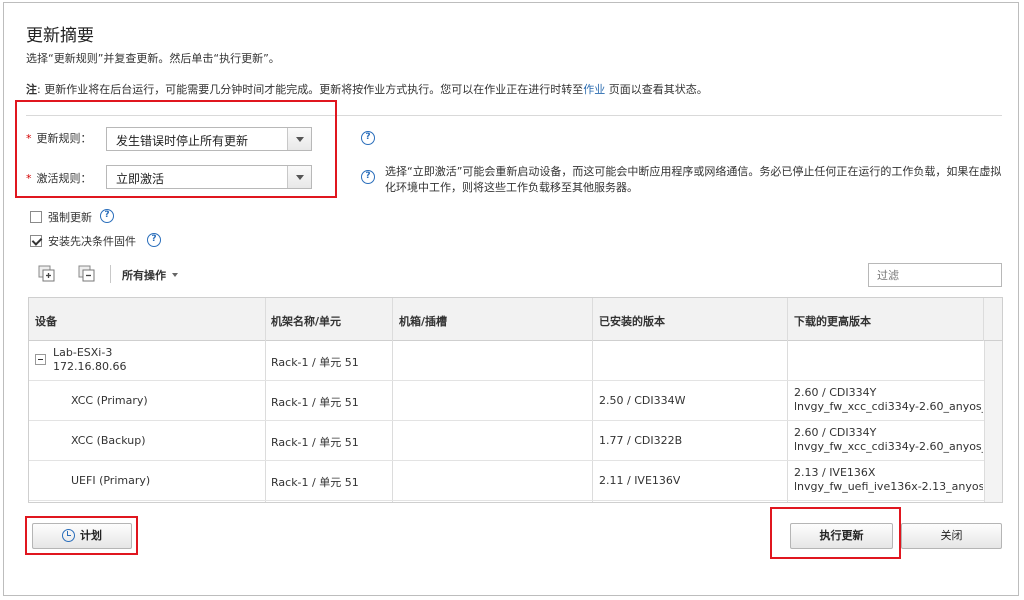 Image resolution: width=1024 pixels, height=600 pixels. What do you see at coordinates (59, 138) in the screenshot?
I see `update-rule-label: * 更新规则：` at bounding box center [59, 138].